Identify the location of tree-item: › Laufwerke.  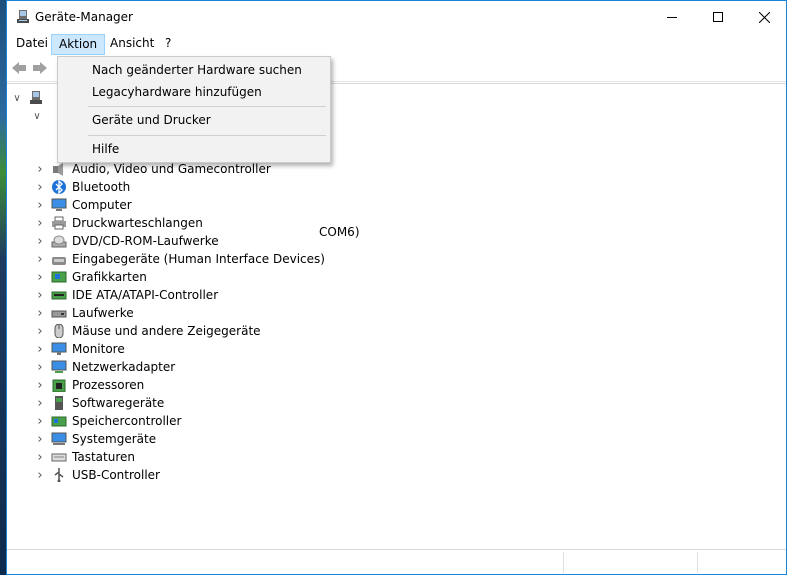
(83, 313).